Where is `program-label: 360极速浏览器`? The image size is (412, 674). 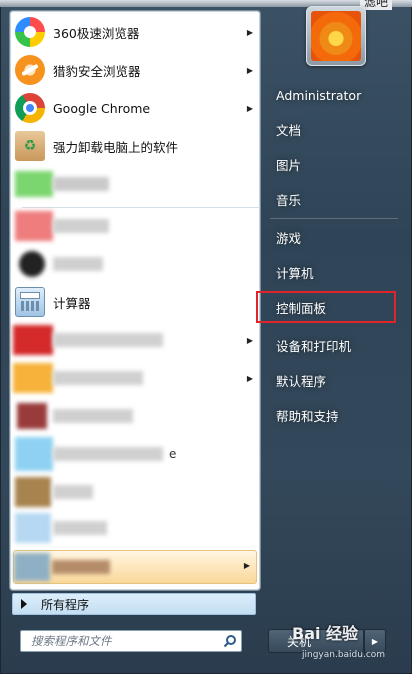
program-label: 360极速浏览器 is located at coordinates (96, 33).